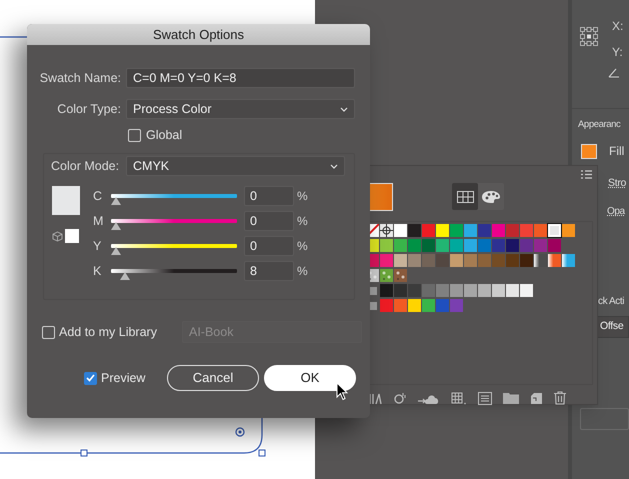 The width and height of the screenshot is (629, 479). What do you see at coordinates (400, 398) in the screenshot?
I see `swatch-kind-icon` at bounding box center [400, 398].